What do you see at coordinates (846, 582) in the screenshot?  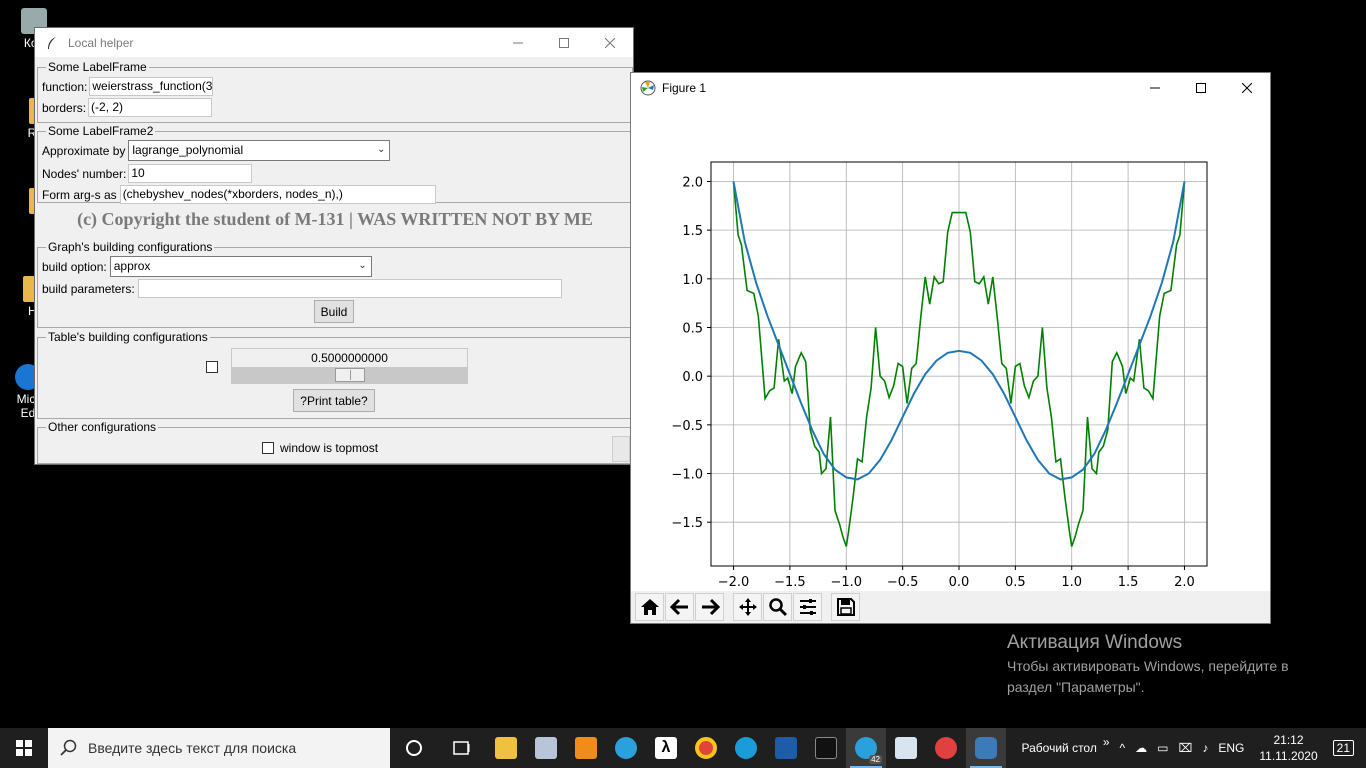 I see `x-tick-label: −1.0` at bounding box center [846, 582].